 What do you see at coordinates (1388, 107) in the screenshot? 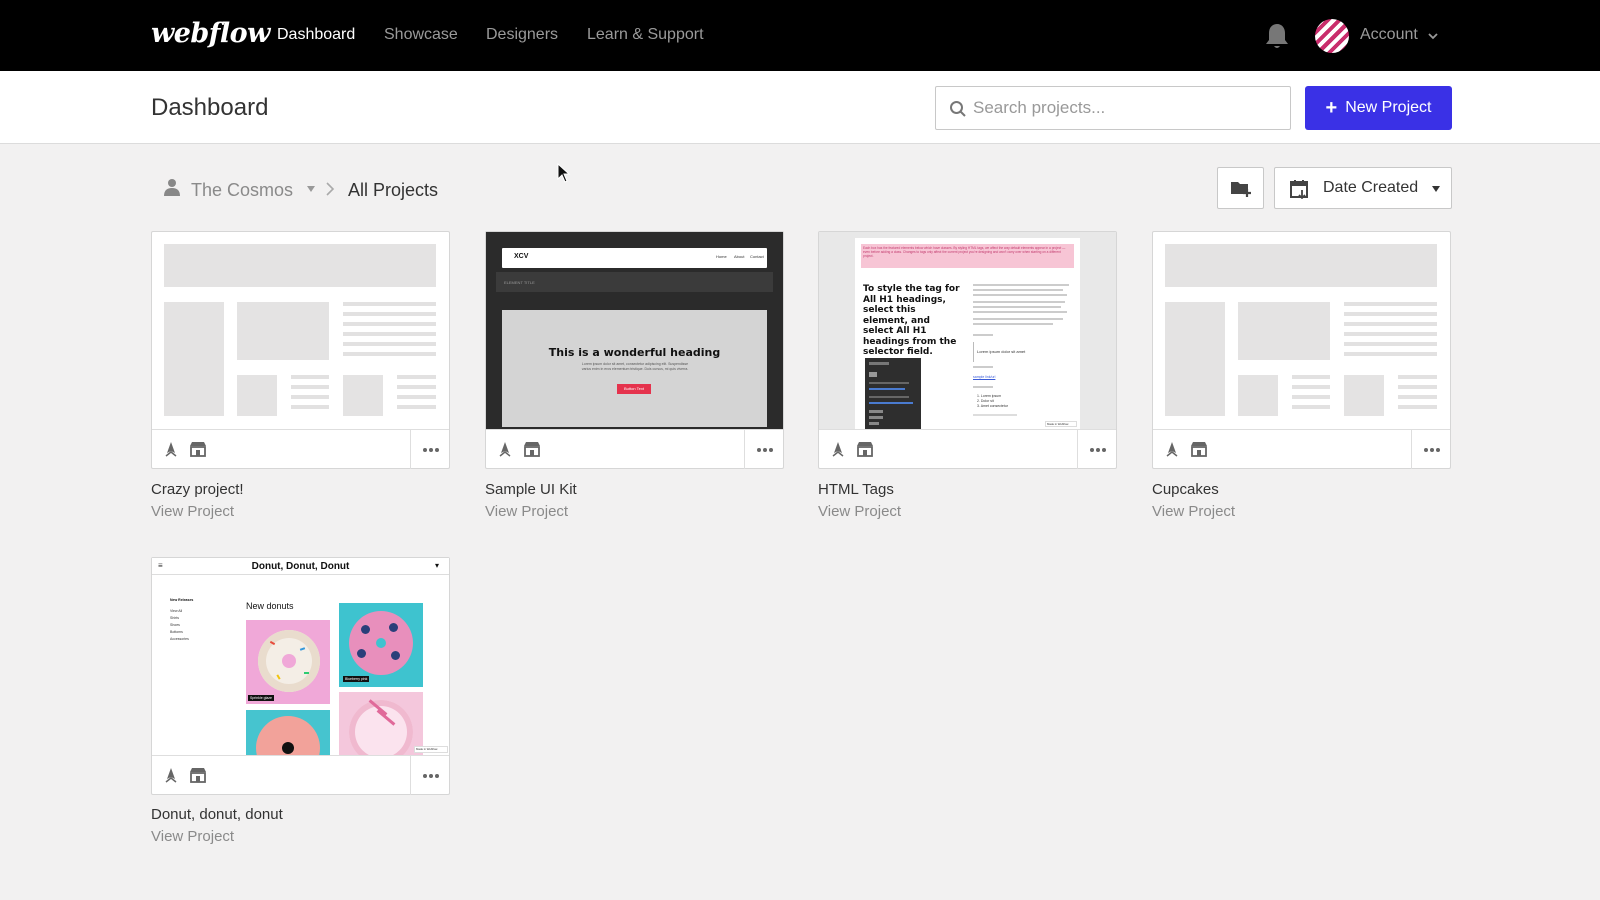
I see `new-project-label: New Project` at bounding box center [1388, 107].